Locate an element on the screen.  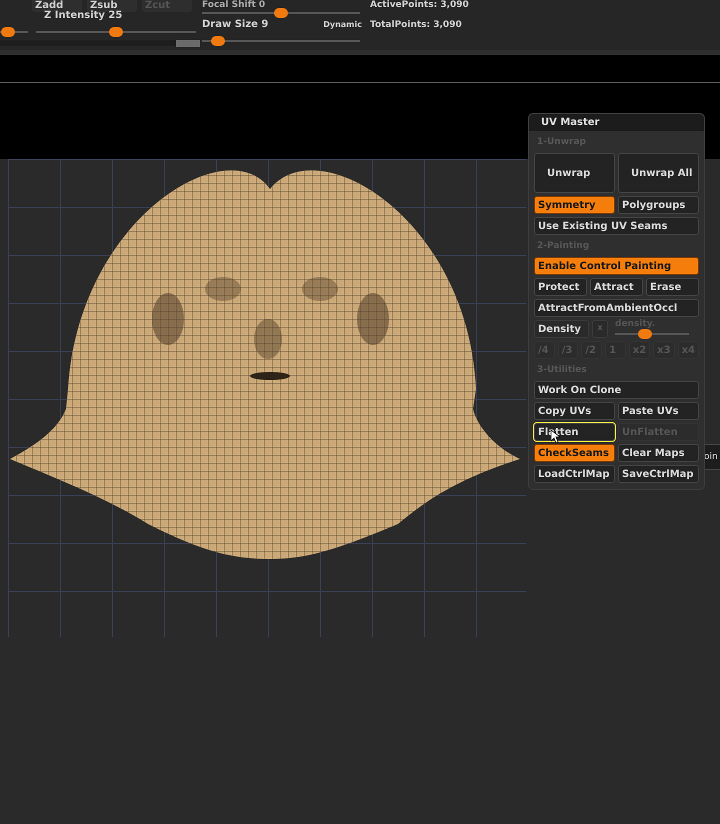
panel-button: Paste UVs is located at coordinates (658, 411).